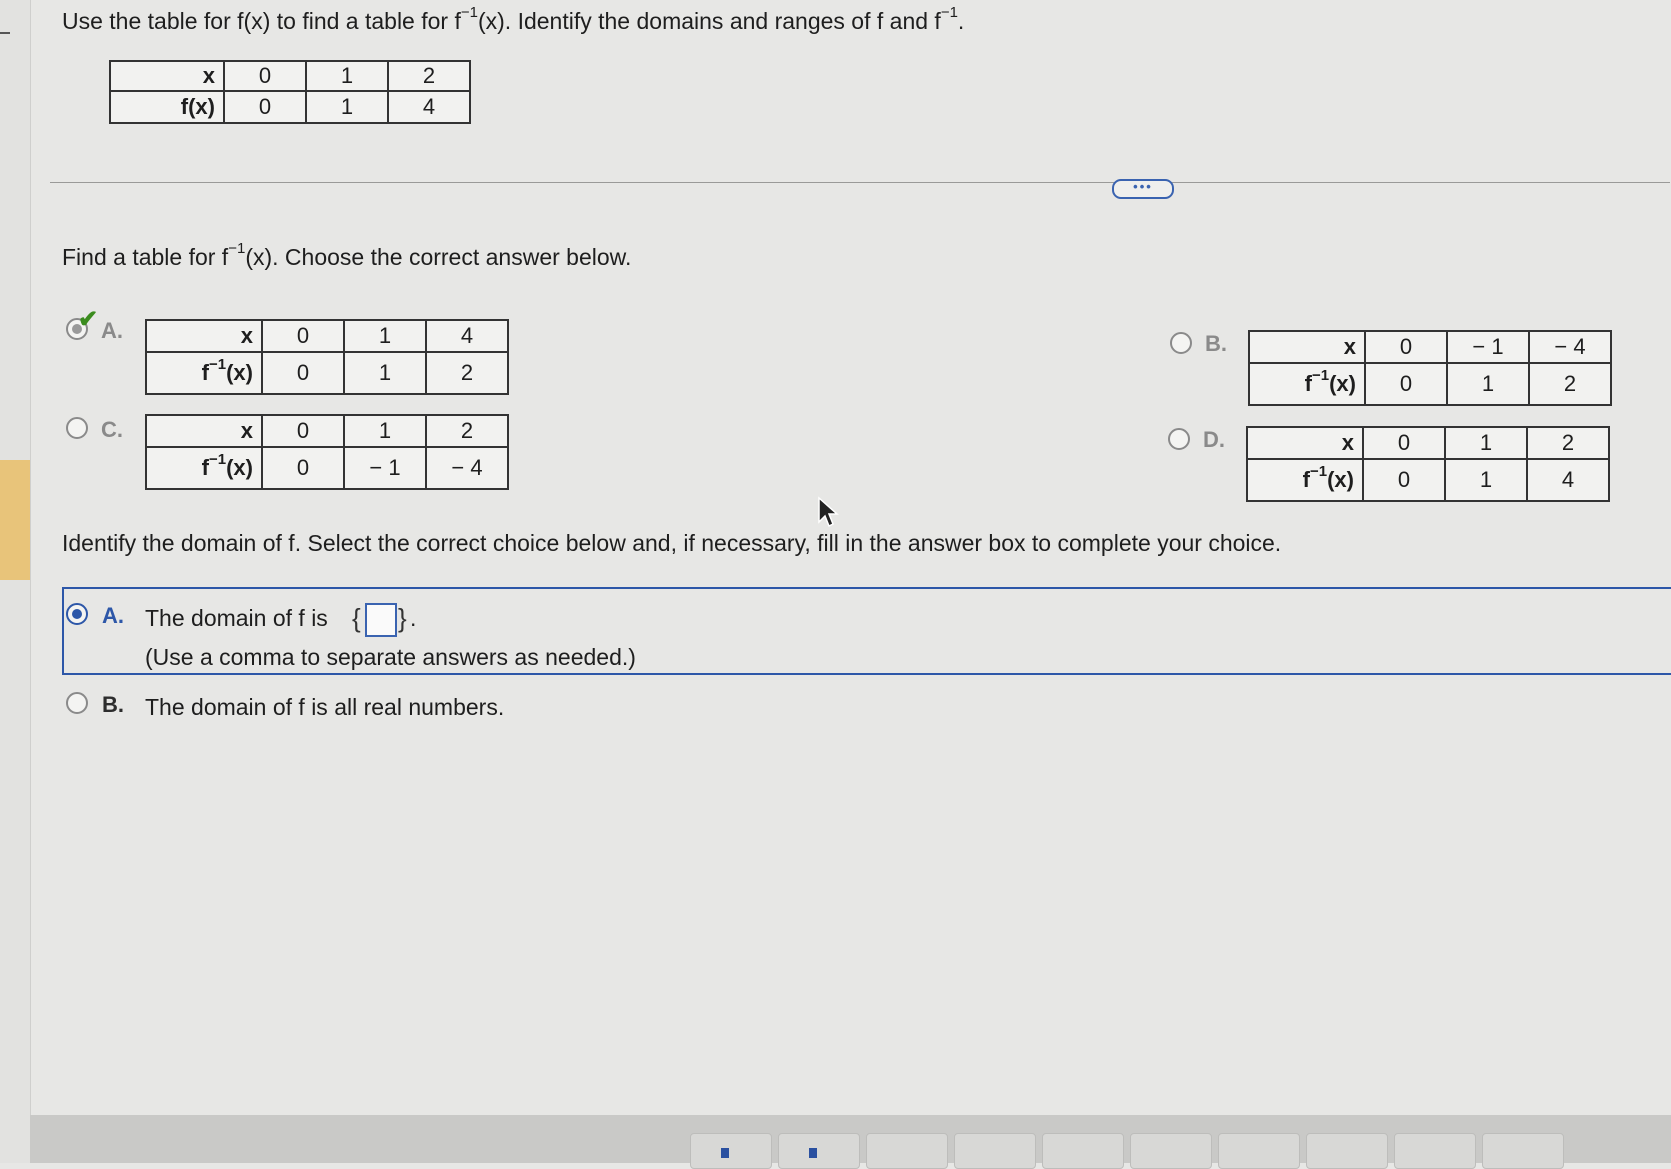  I want to click on bottom-toolbar, so click(850, 1142).